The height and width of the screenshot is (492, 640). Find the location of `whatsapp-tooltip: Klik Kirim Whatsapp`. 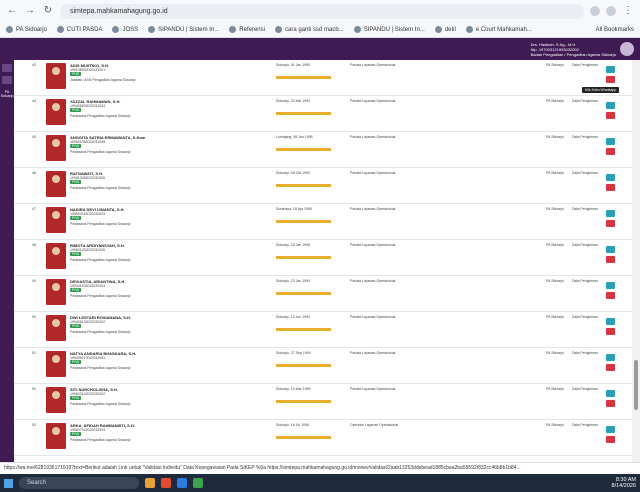

whatsapp-tooltip: Klik Kirim Whatsapp is located at coordinates (601, 90).